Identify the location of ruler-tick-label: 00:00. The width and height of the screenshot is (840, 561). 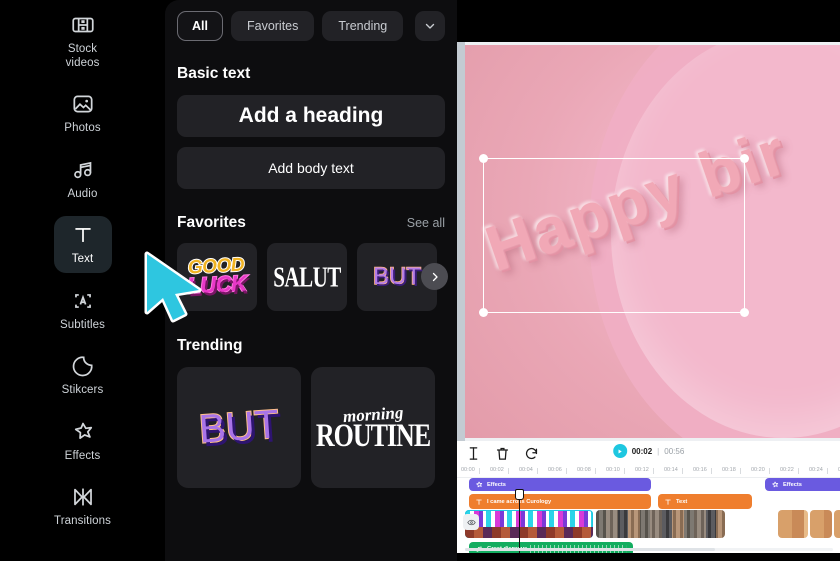
(468, 470).